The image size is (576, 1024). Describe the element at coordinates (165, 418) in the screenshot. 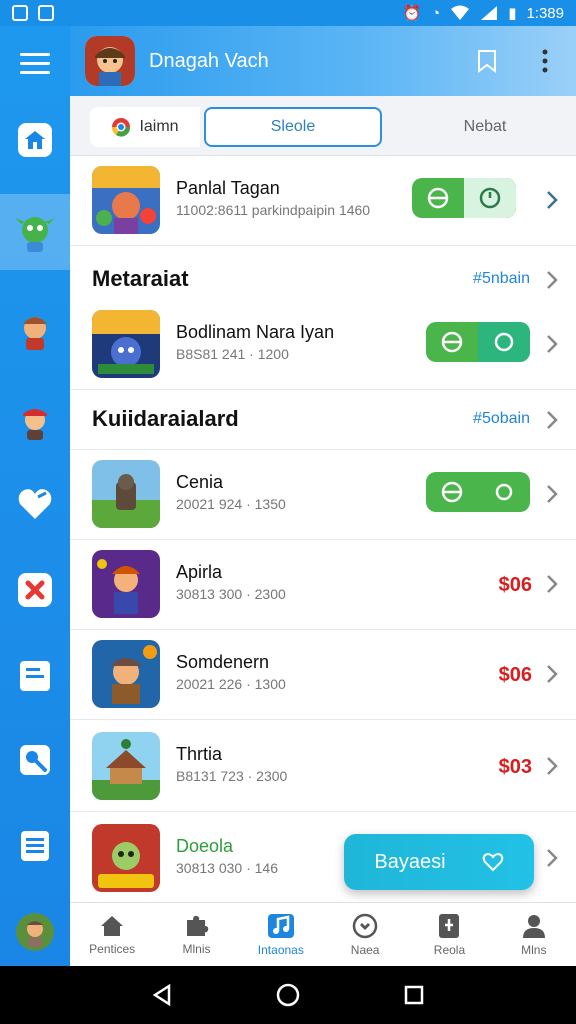

I see `section-title: Kuiidaraialard` at that location.